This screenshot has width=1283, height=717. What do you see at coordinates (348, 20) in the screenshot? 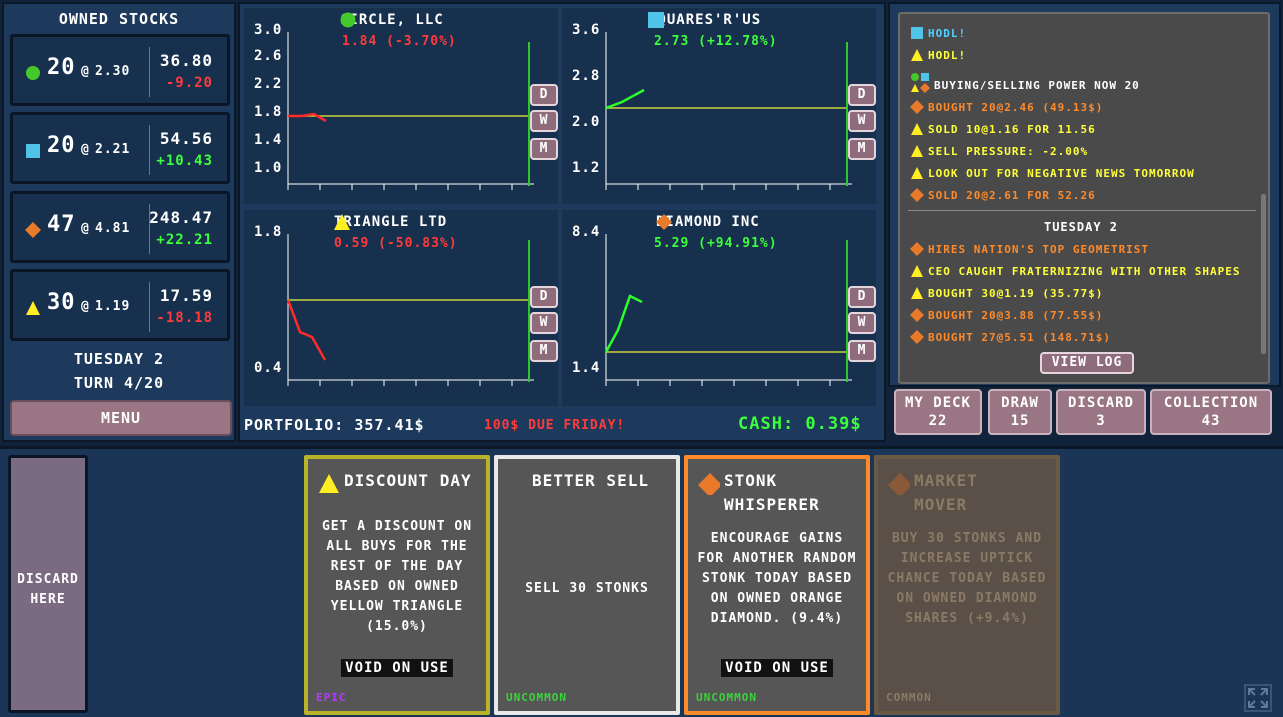
I see `green-circle-icon` at bounding box center [348, 20].